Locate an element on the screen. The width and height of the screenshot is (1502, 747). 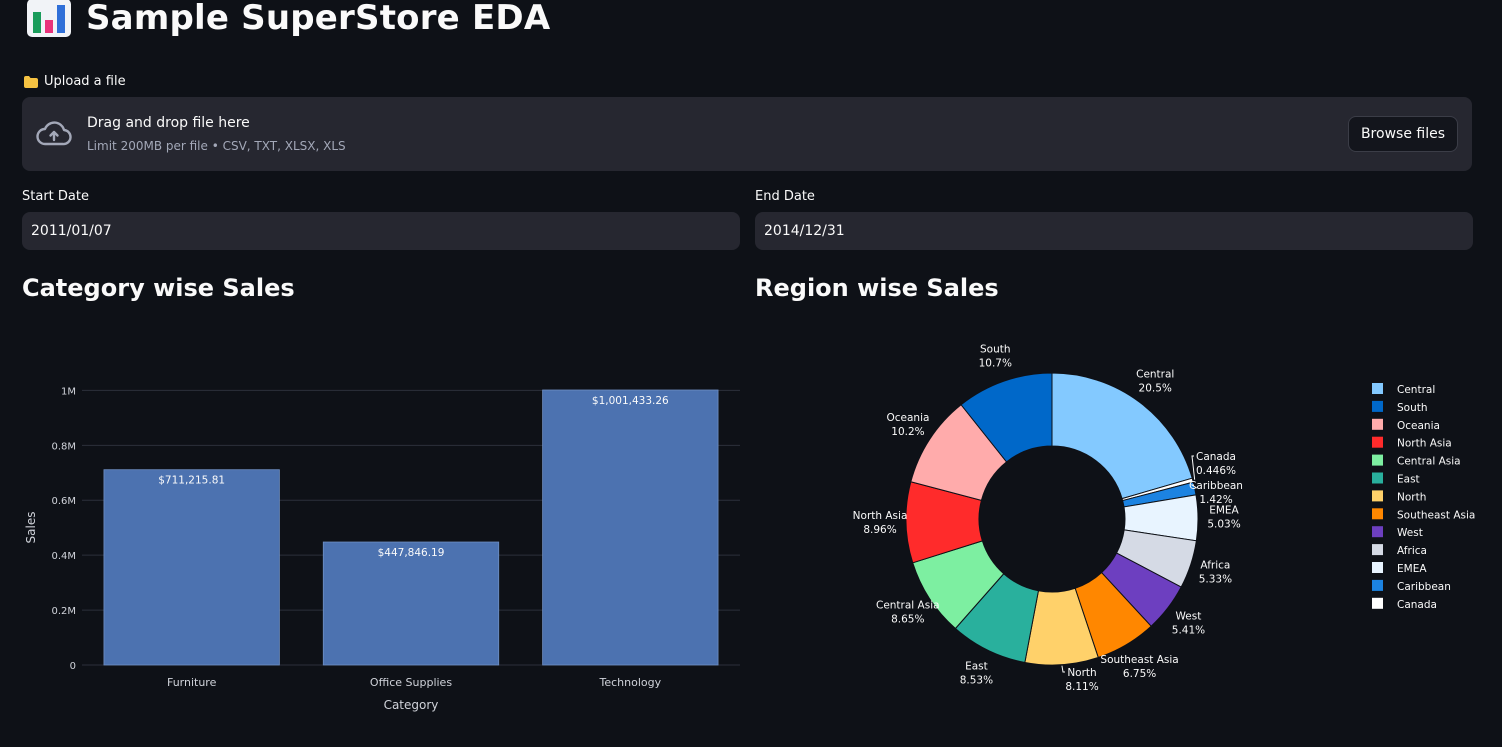
title-row: Sample SuperStore EDA is located at coordinates (288, 20).